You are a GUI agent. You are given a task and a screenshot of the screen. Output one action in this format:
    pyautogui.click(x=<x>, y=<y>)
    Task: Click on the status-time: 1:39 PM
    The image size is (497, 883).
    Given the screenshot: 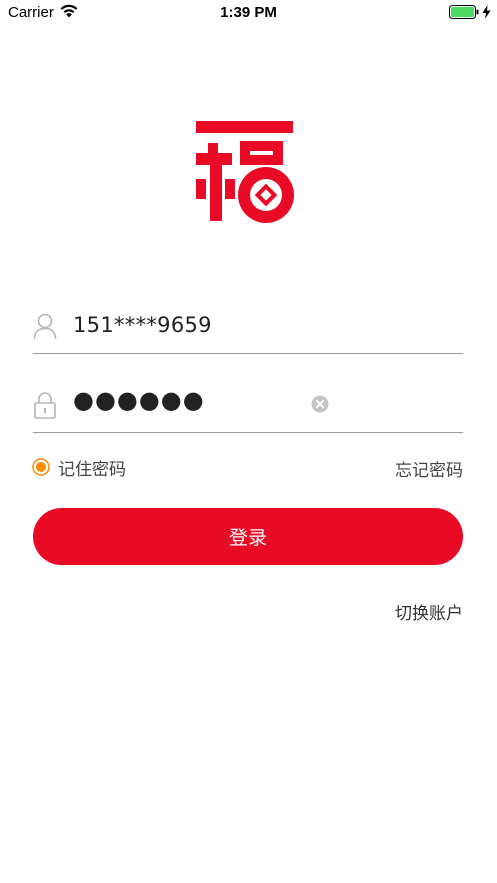 What is the action you would take?
    pyautogui.click(x=248, y=12)
    